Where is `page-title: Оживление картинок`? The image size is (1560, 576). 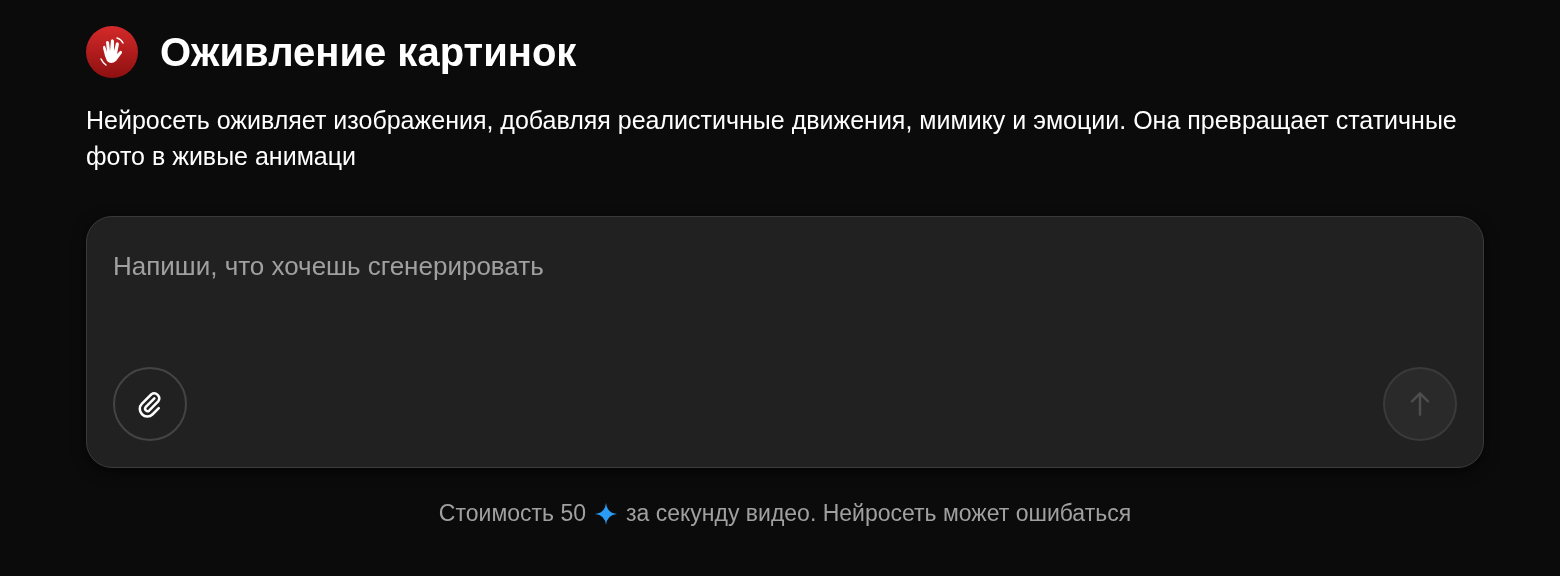
page-title: Оживление картинок is located at coordinates (368, 52).